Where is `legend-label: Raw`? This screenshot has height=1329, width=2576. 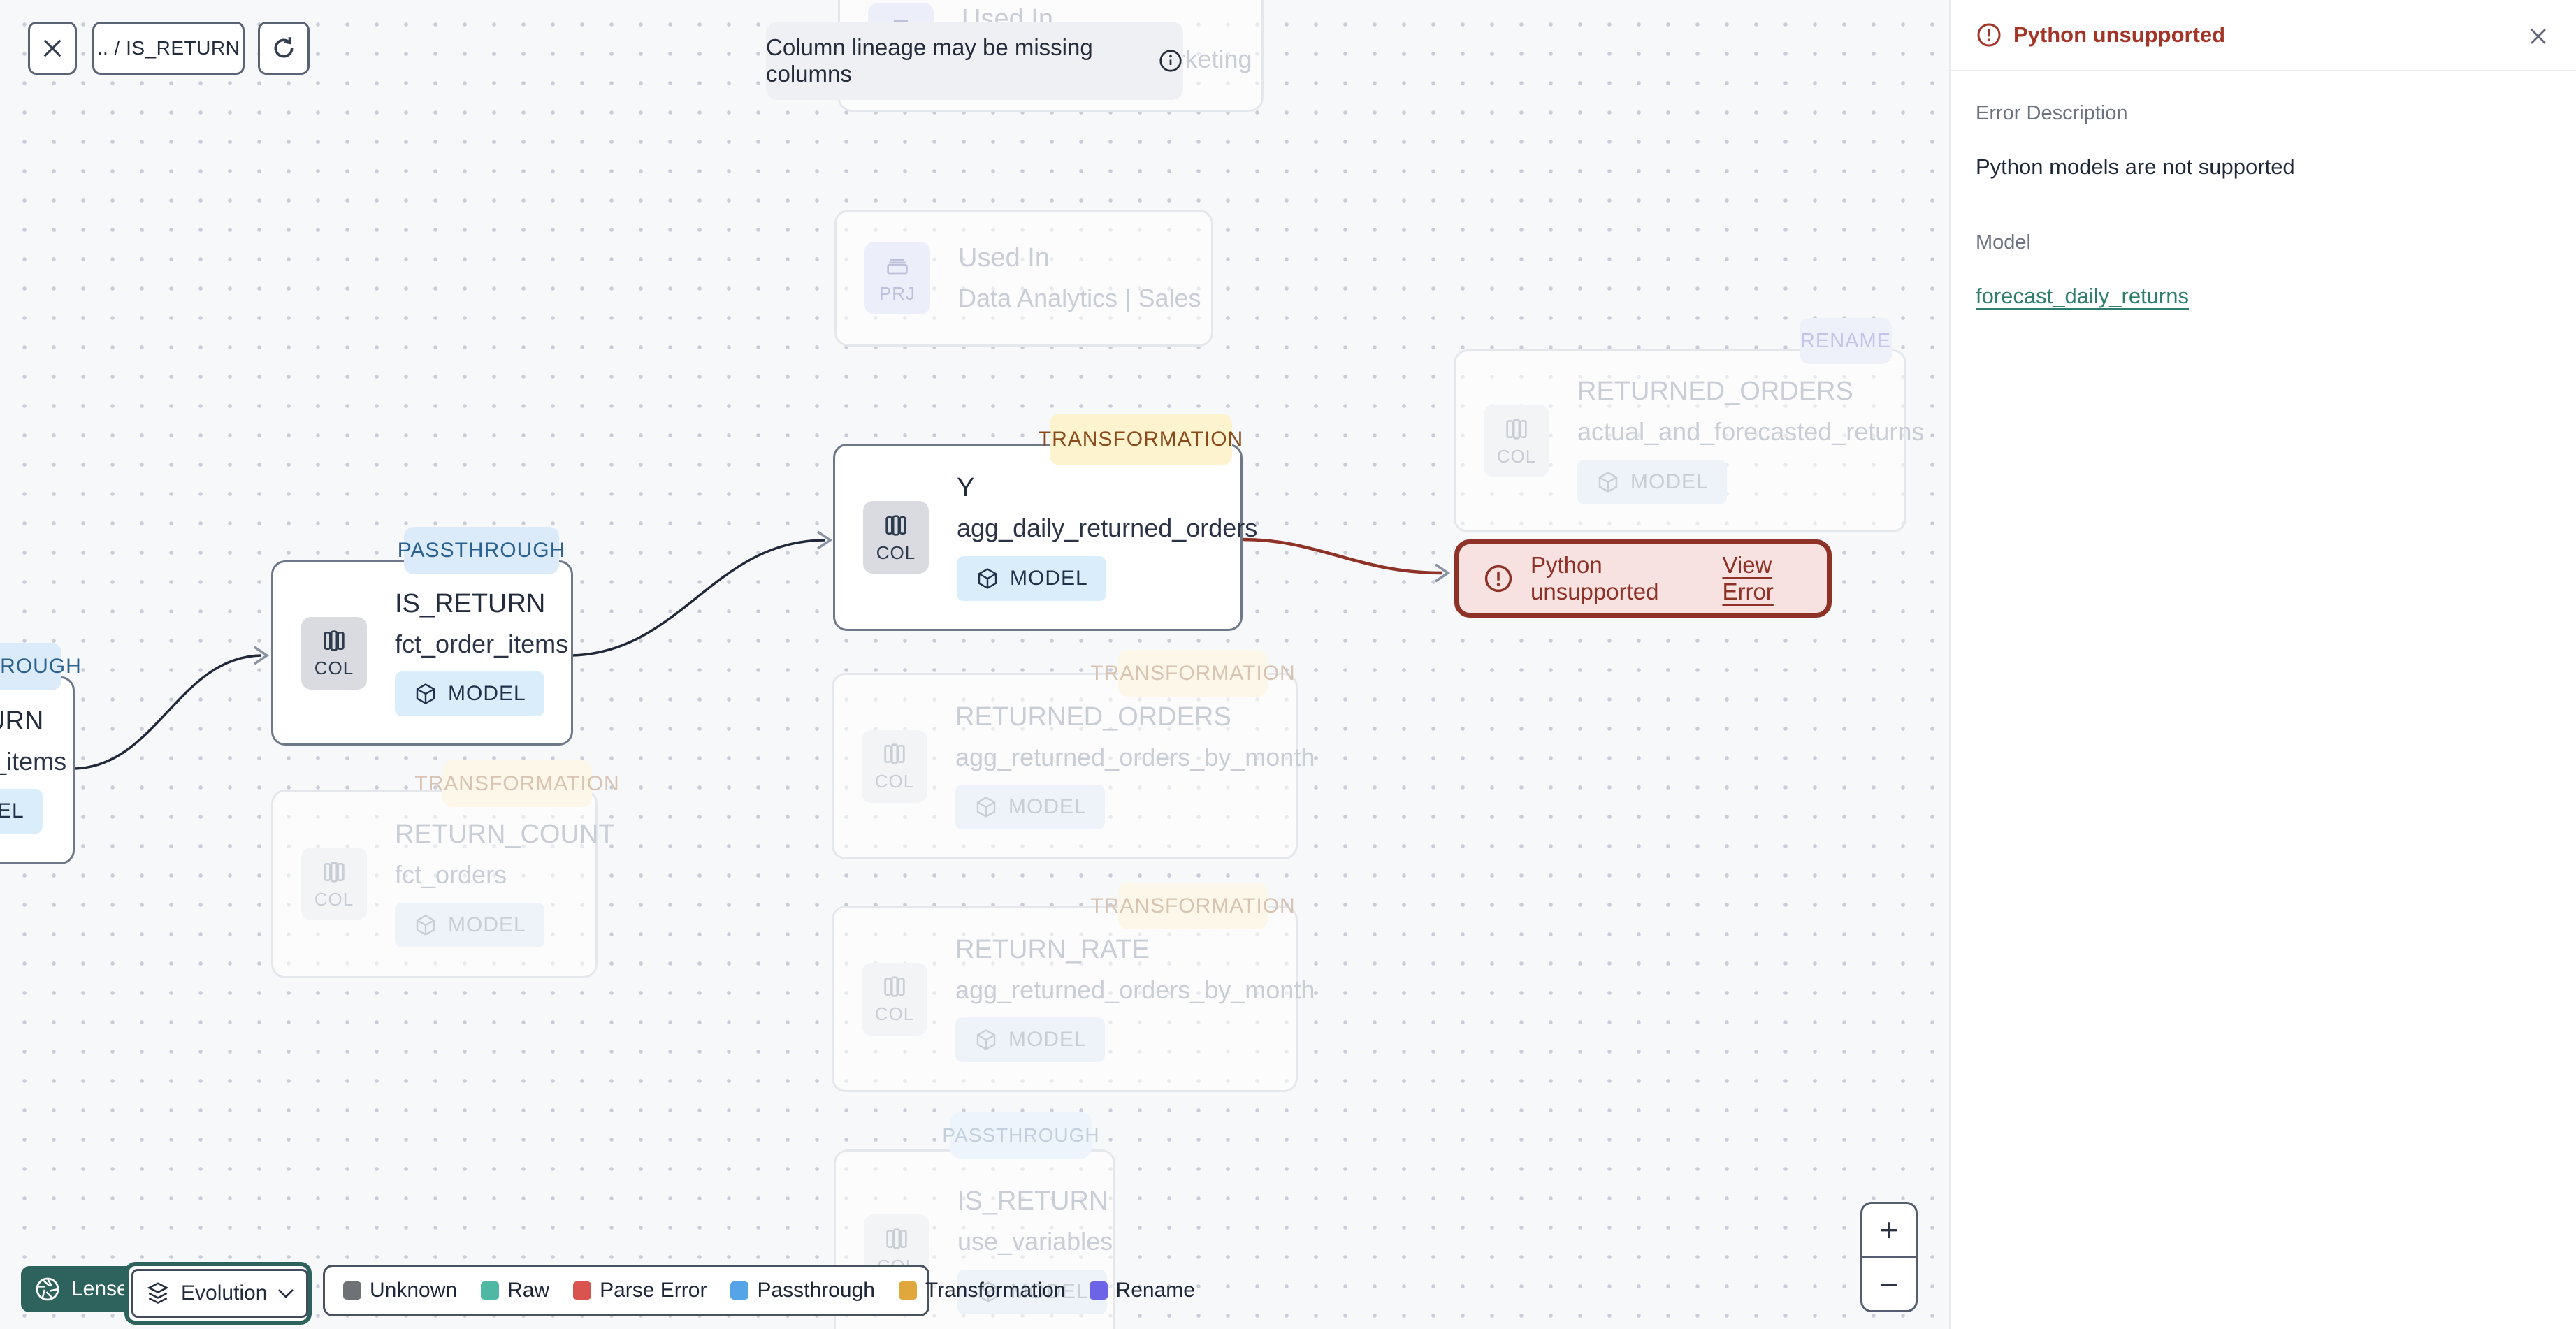 legend-label: Raw is located at coordinates (528, 1290).